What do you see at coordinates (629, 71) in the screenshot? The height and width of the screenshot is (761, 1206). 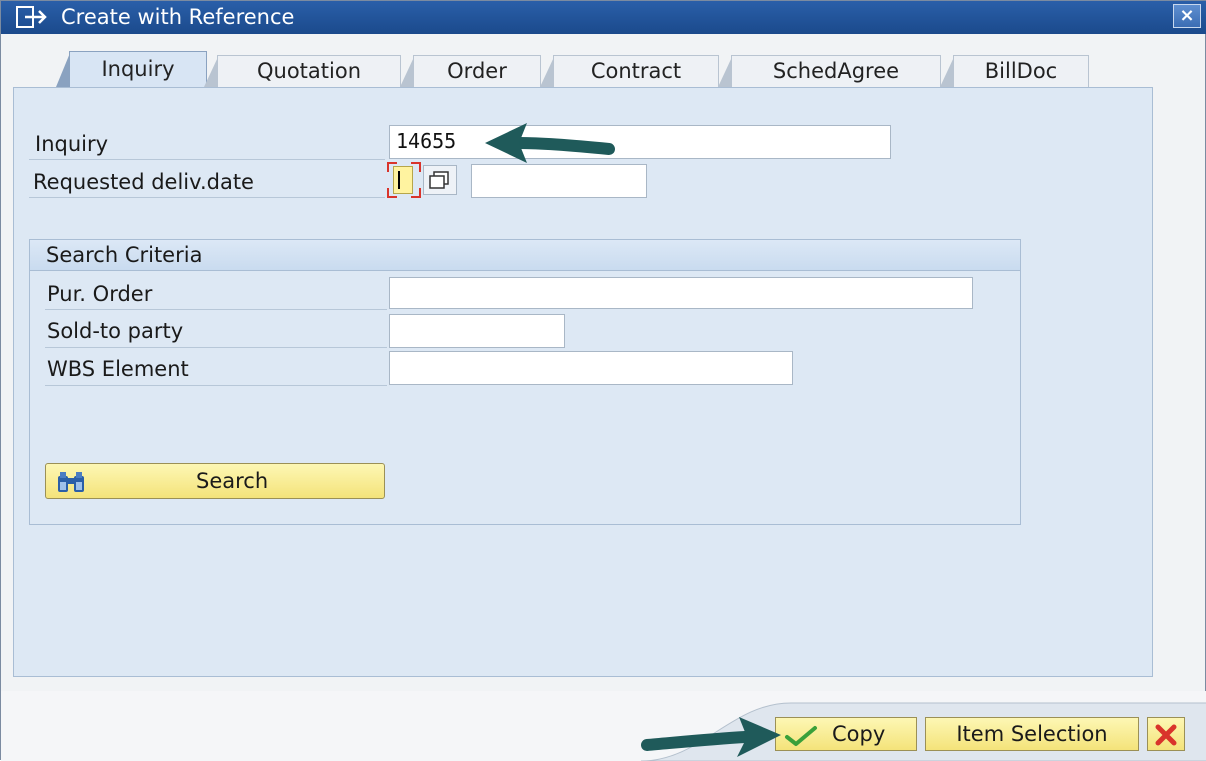 I see `tab-contract: Contract` at bounding box center [629, 71].